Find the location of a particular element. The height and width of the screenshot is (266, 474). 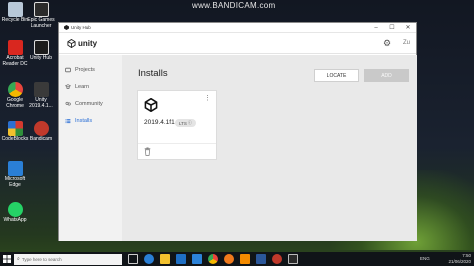

start-button is located at coordinates (7, 259).